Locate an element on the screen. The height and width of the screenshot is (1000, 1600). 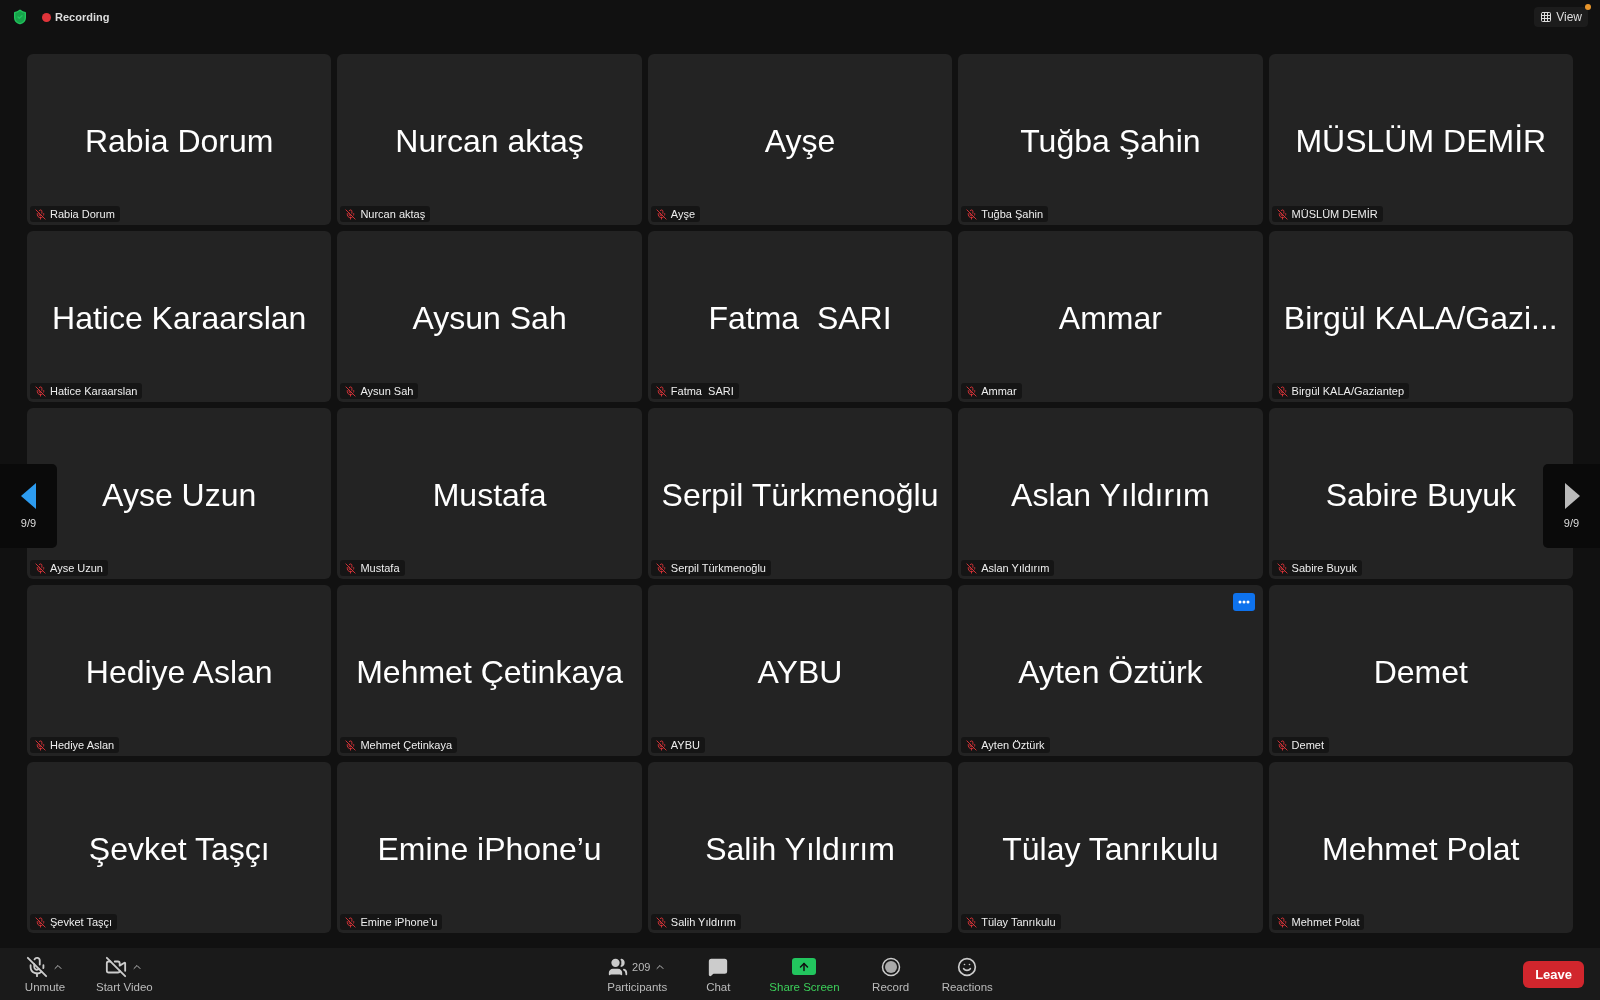
participant-label: Ayşe is located at coordinates (683, 214).